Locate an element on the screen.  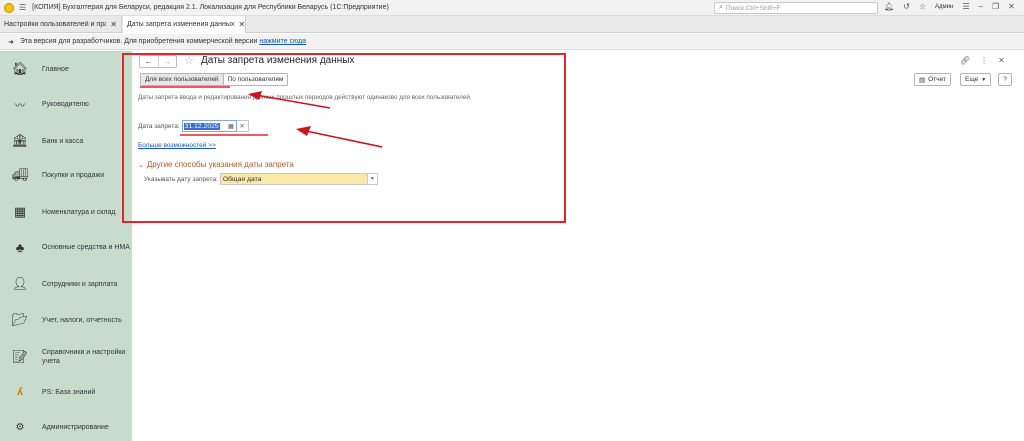
form-close-icon: ✕ is located at coordinates (1001, 60).